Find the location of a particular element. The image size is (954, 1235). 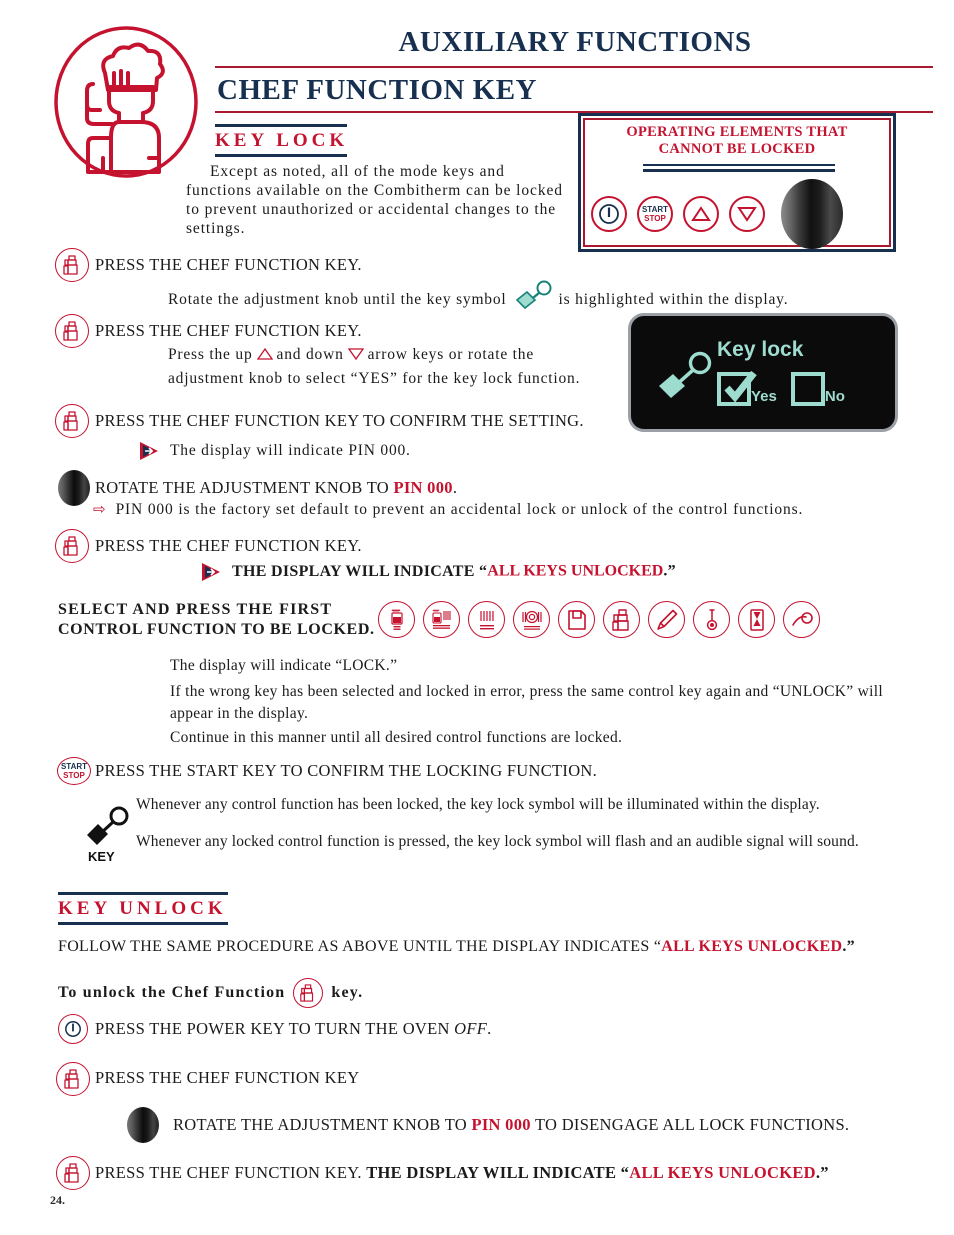

combi-steam-icon is located at coordinates (396, 619).